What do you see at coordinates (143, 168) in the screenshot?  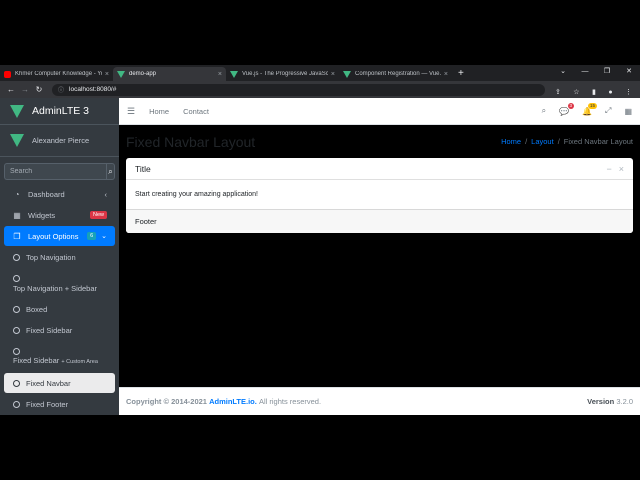 I see `card-title: Title` at bounding box center [143, 168].